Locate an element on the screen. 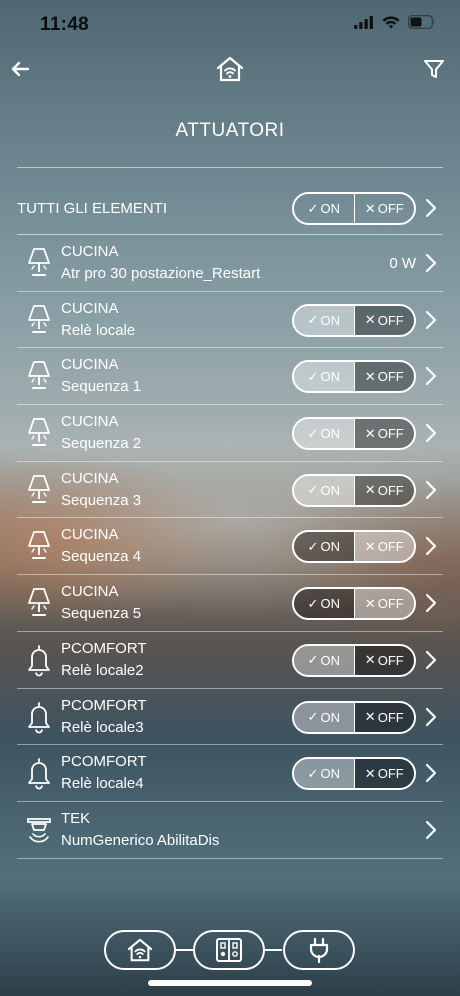  home-button is located at coordinates (230, 69).